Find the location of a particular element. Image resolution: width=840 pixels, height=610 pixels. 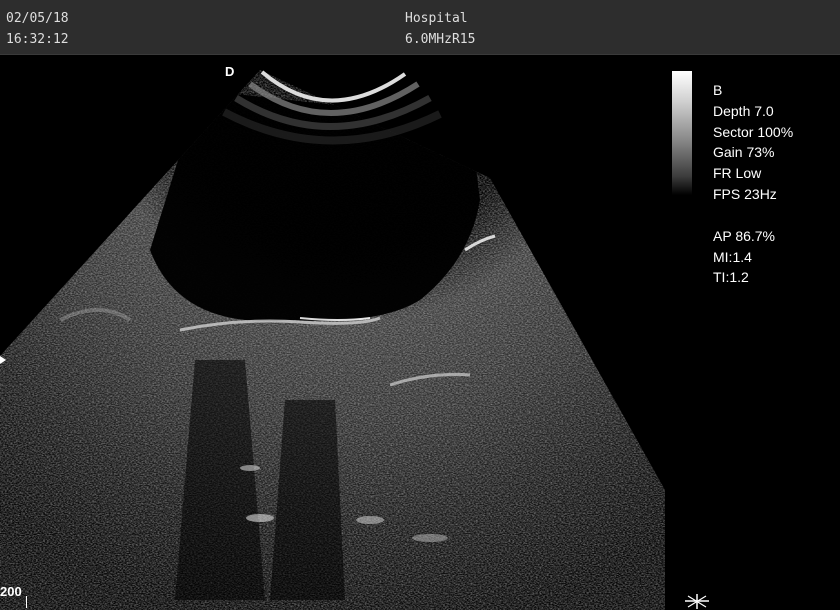

gray-scale-bar is located at coordinates (682, 133).